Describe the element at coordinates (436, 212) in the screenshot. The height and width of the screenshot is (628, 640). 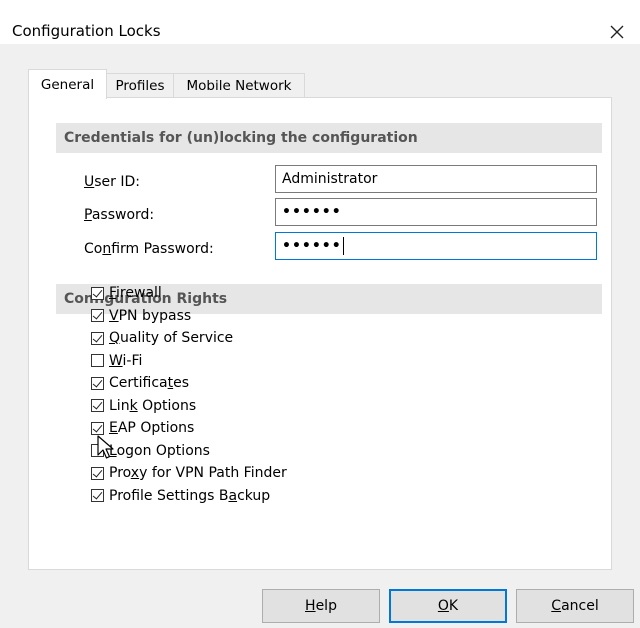
I see `password-input: ••••••` at that location.